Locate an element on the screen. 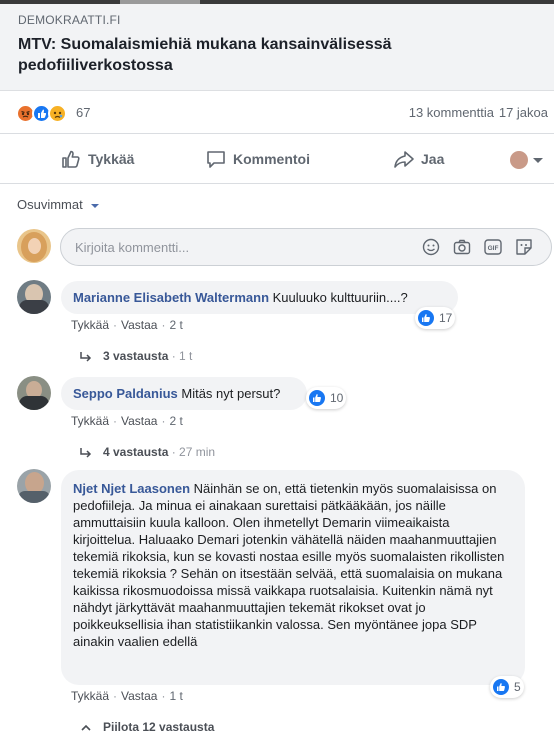 The width and height of the screenshot is (554, 746). comment-input: Kirjoita kommentti... GIF is located at coordinates (306, 247).